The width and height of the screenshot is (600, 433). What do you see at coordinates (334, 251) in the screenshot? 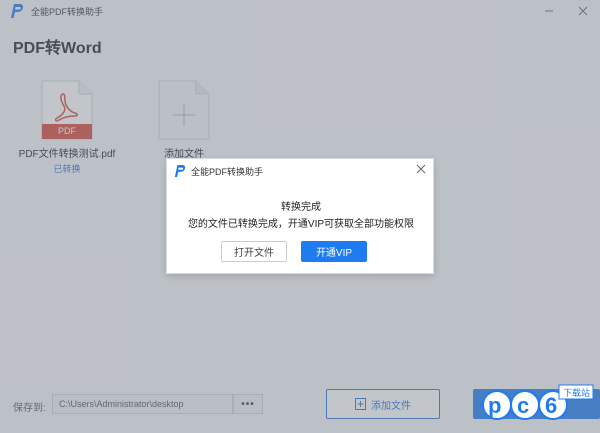
I see `open-vip-button: 开通VIP` at bounding box center [334, 251].